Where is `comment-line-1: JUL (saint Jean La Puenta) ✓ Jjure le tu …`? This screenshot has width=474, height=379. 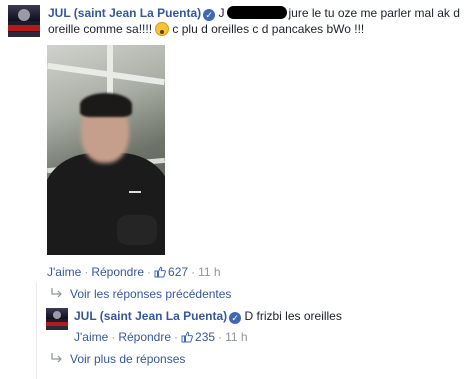
comment-line-1: JUL (saint Jean La Puenta) ✓ Jjure le tu … is located at coordinates (258, 13).